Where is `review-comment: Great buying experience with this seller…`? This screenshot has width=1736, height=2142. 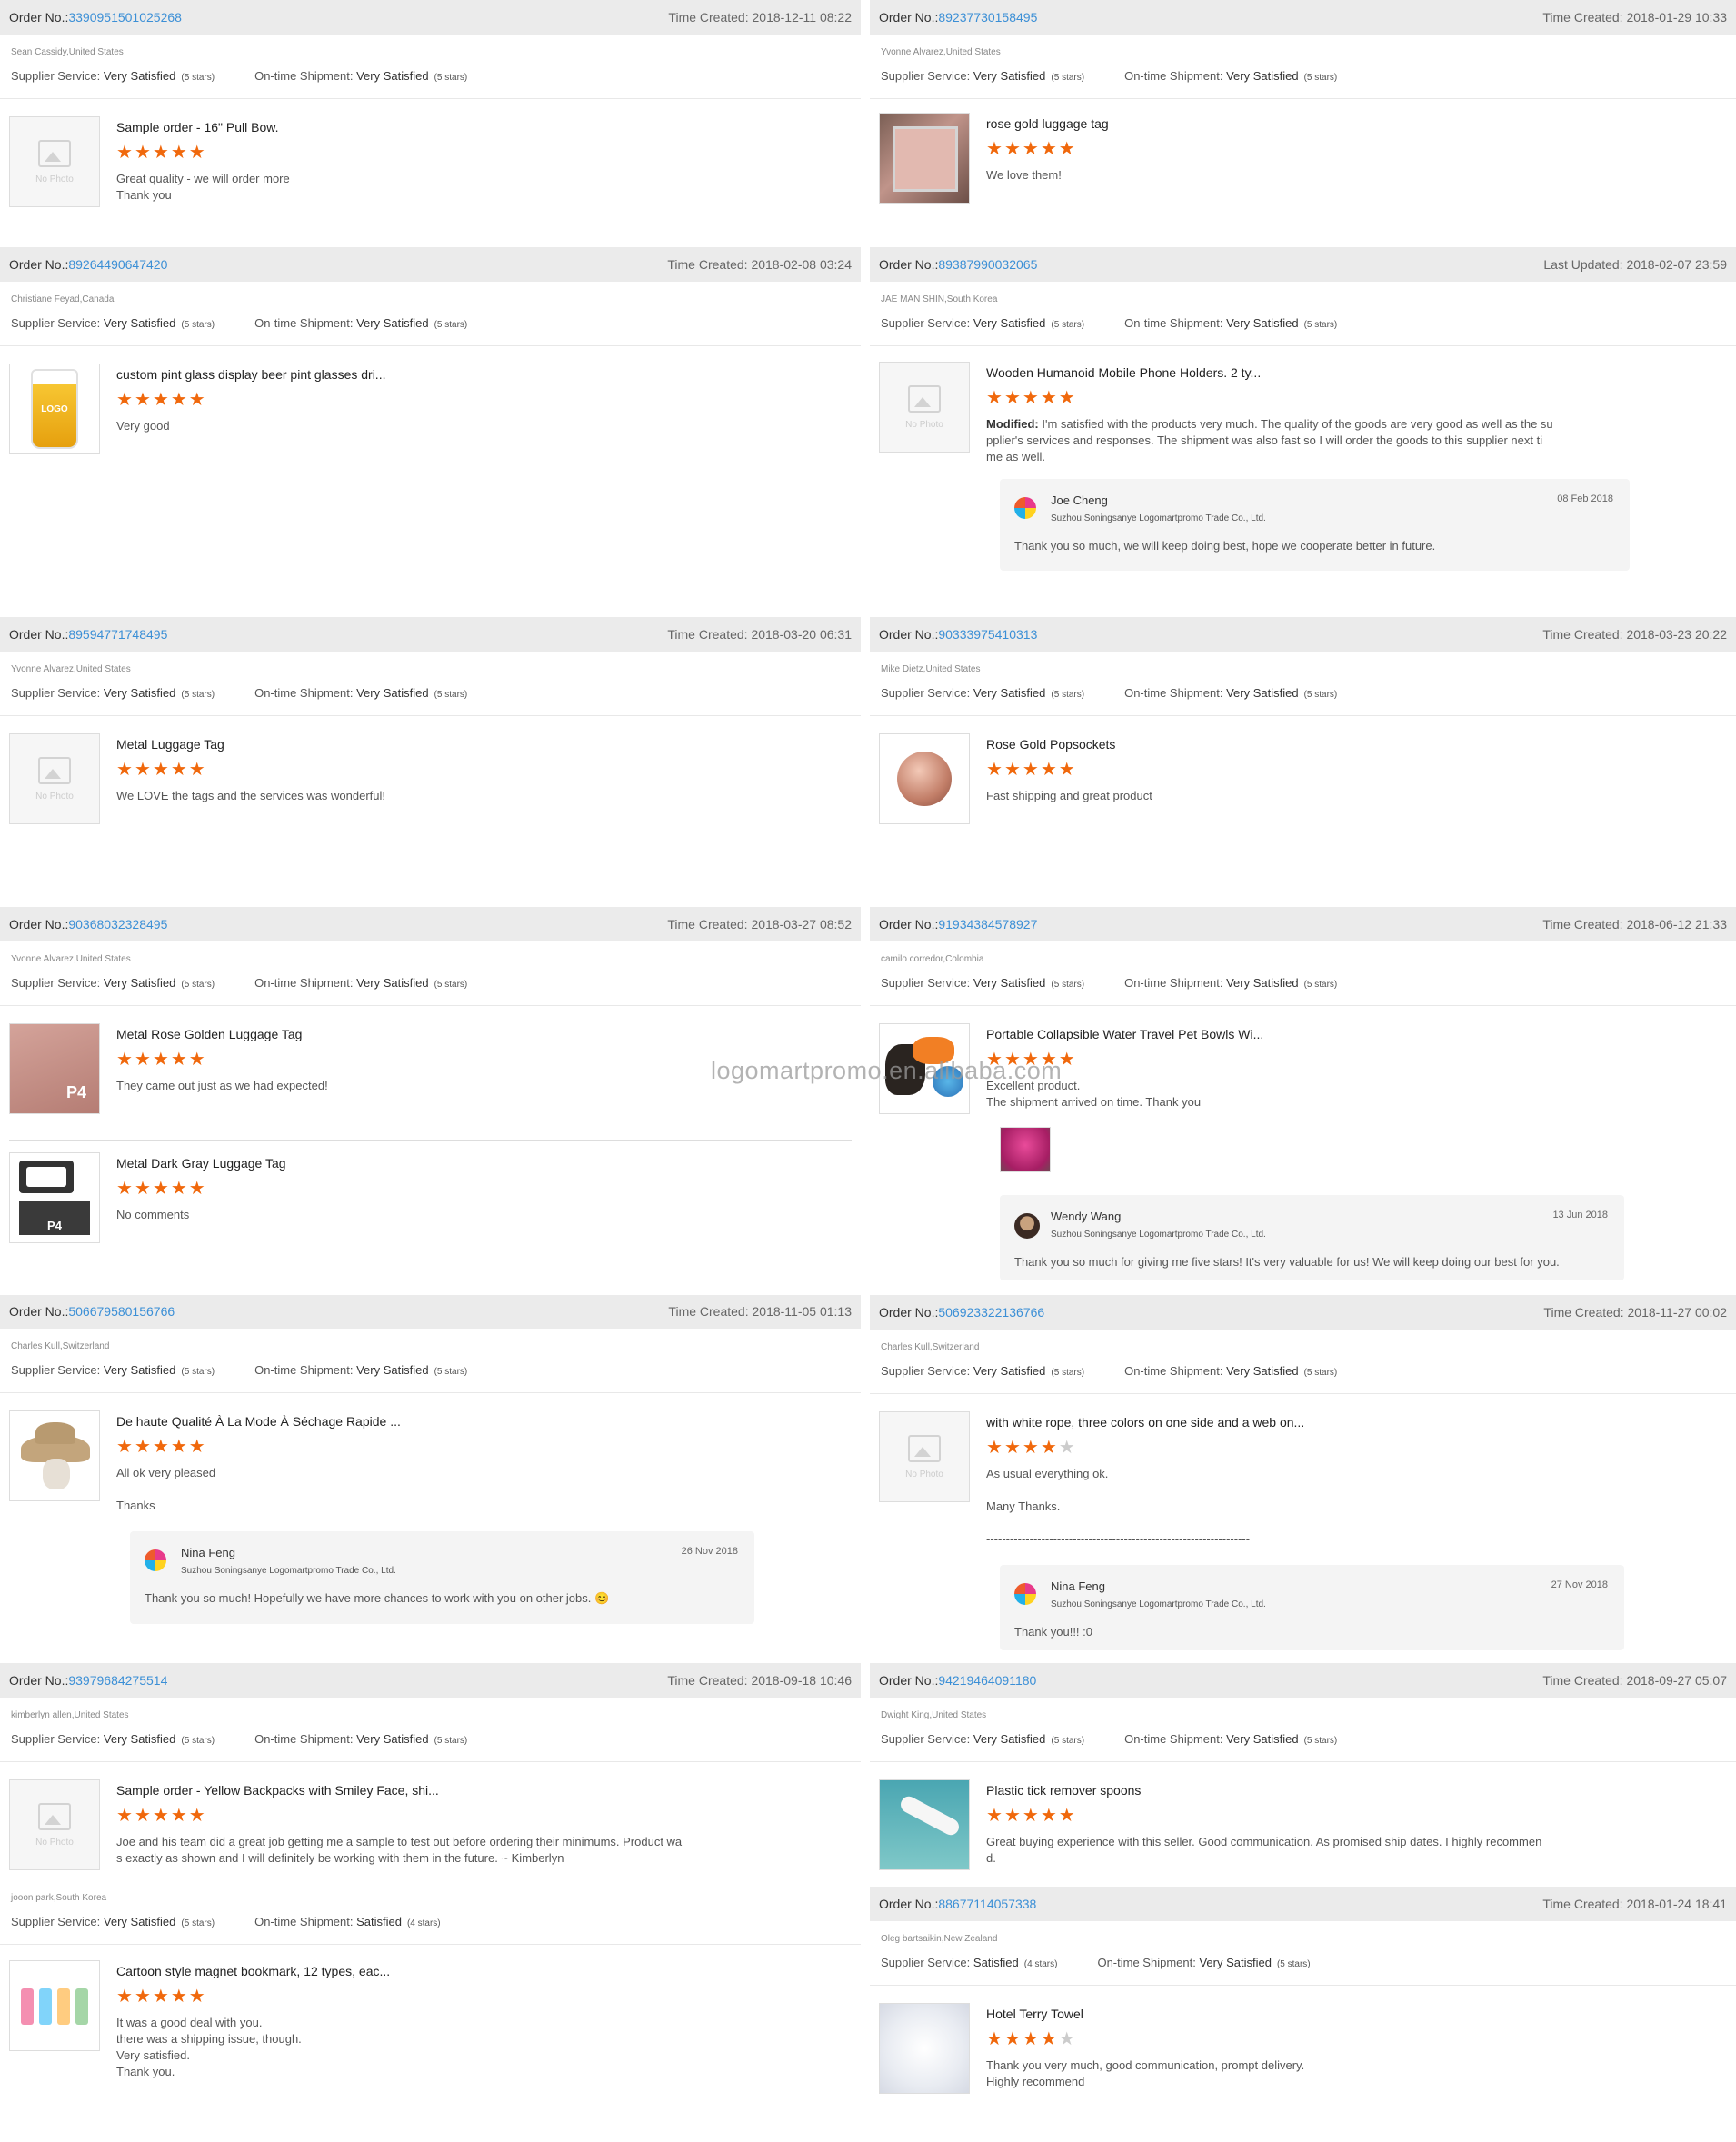 review-comment: Great buying experience with this seller… is located at coordinates (1263, 1850).